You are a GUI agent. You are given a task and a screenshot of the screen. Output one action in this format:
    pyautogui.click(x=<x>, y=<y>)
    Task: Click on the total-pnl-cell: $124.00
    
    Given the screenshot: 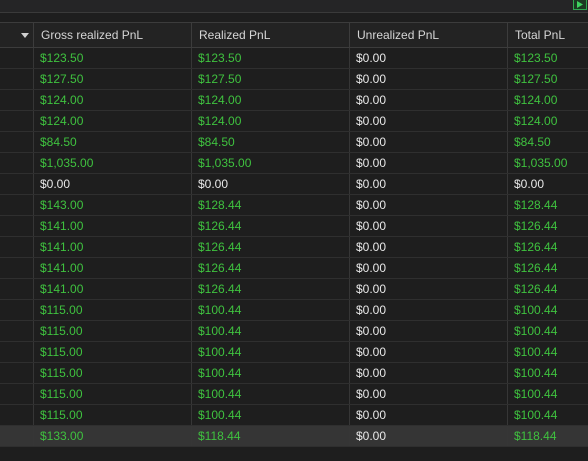 What is the action you would take?
    pyautogui.click(x=536, y=121)
    